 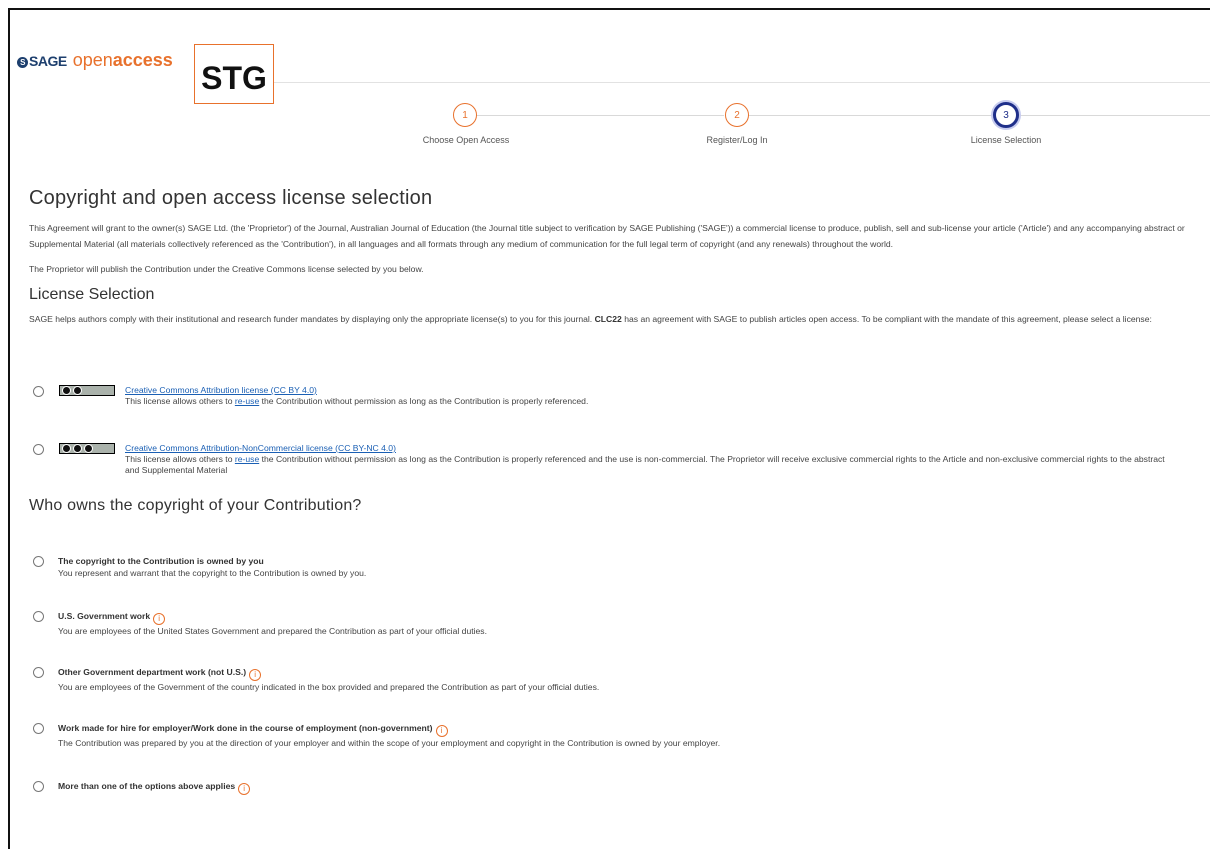 What do you see at coordinates (92, 294) in the screenshot?
I see `license-selection-heading: License Selection` at bounding box center [92, 294].